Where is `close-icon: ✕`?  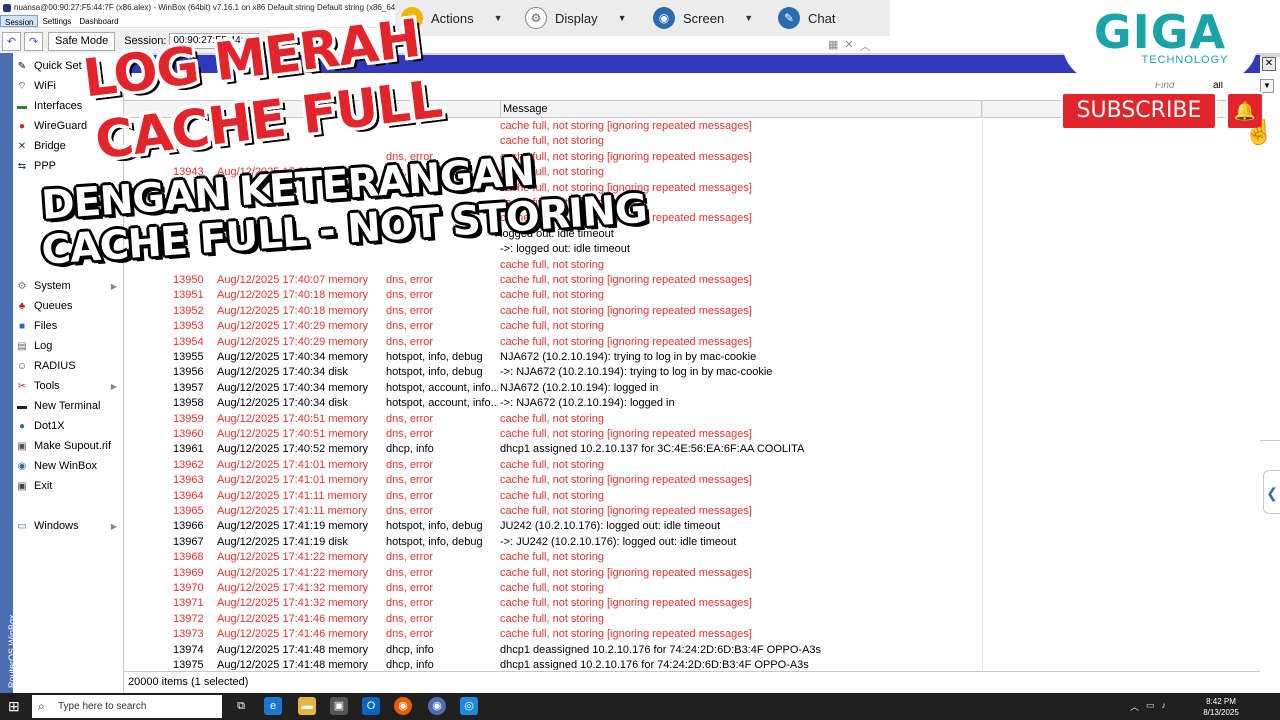 close-icon: ✕ is located at coordinates (1269, 64).